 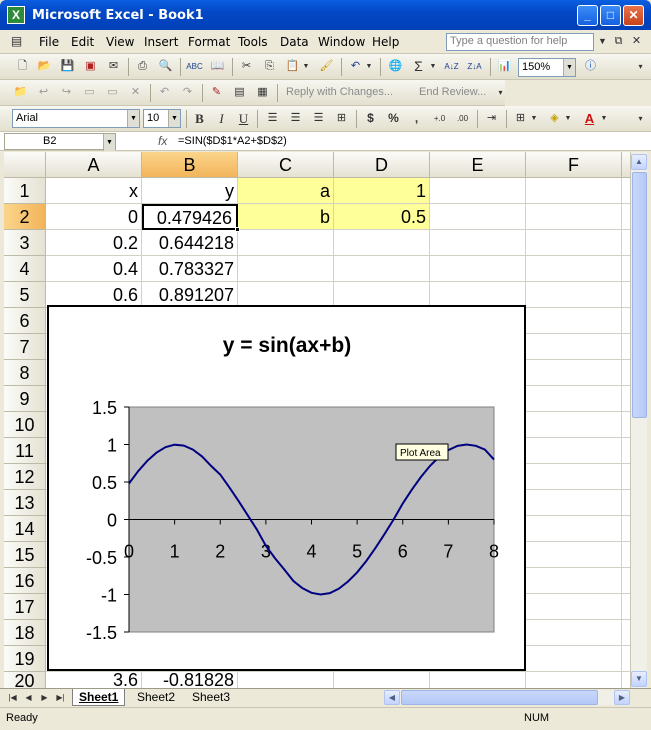 I want to click on name-box: B2 ▼, so click(x=60, y=142).